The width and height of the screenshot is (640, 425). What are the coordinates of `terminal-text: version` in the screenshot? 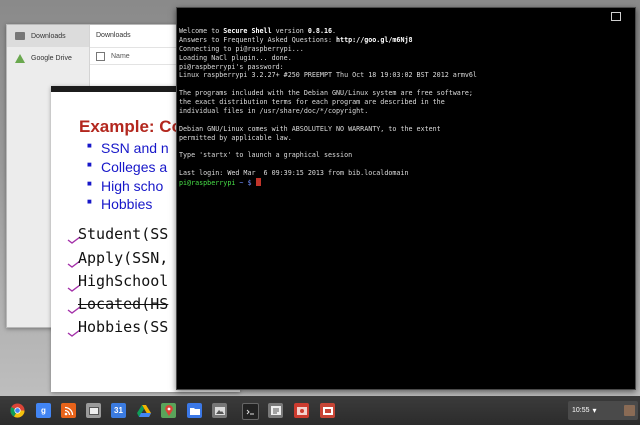 It's located at (289, 31).